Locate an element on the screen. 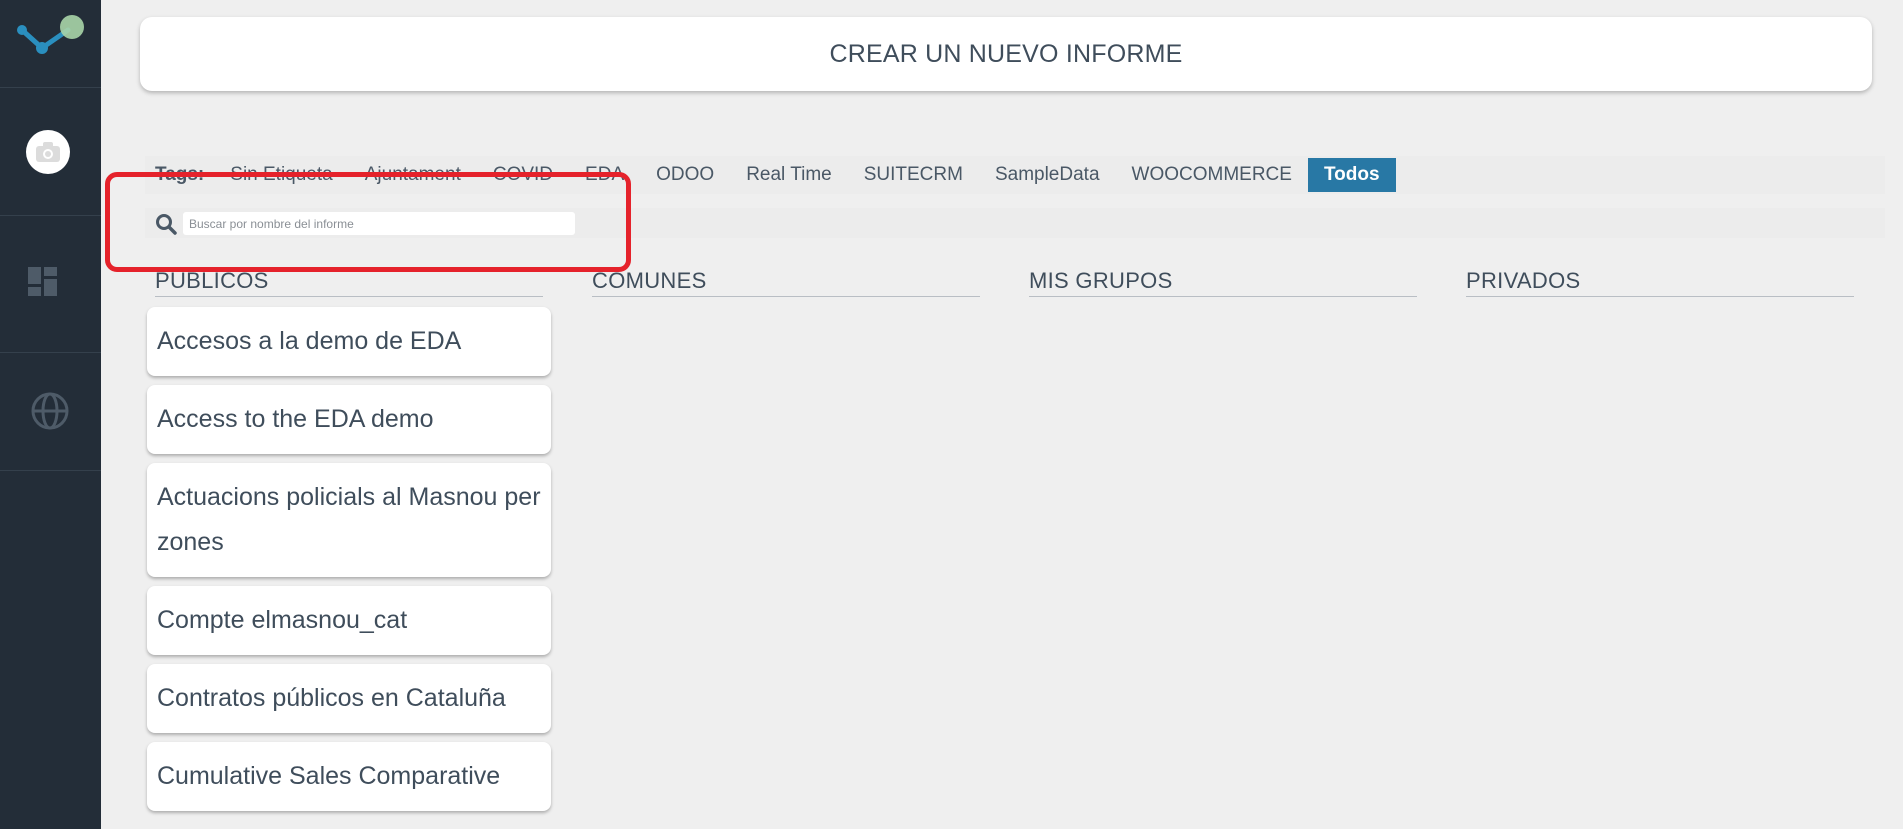  tag-sin-etiqueta: Sin Etiqueta is located at coordinates (281, 175).